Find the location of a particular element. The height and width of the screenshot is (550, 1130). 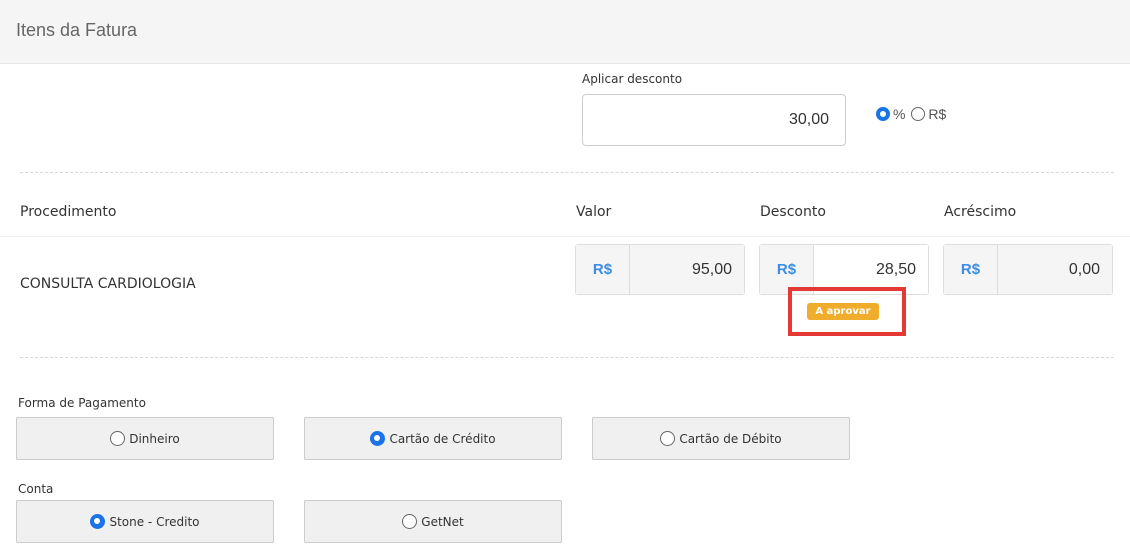

radio-currency-icon is located at coordinates (918, 114).